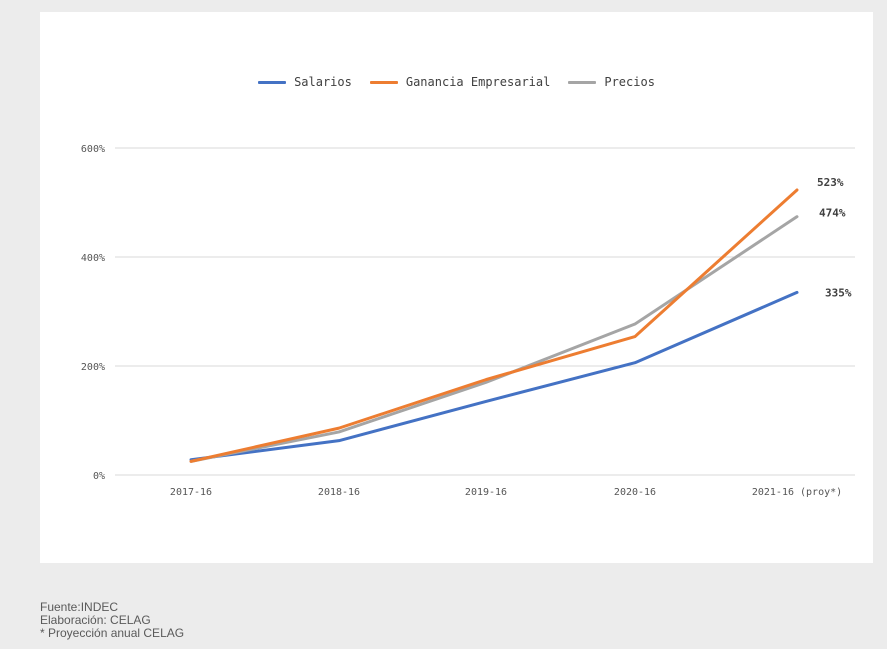 The width and height of the screenshot is (887, 649). What do you see at coordinates (838, 292) in the screenshot?
I see `data-label-salarios: 335%` at bounding box center [838, 292].